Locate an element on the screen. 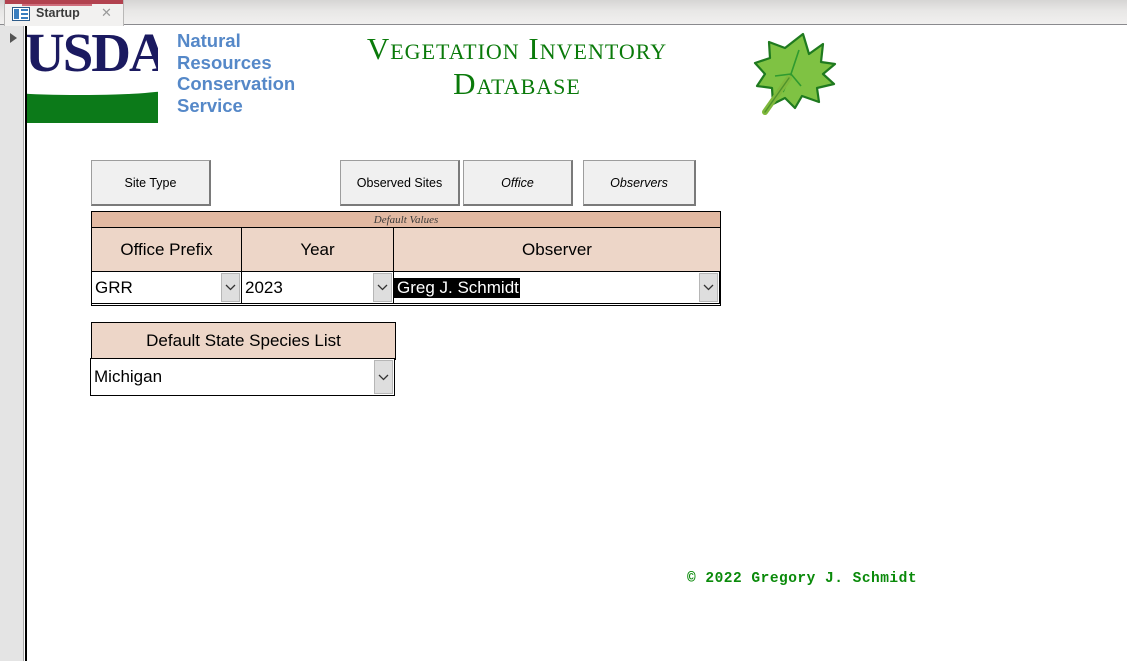 The width and height of the screenshot is (1127, 661). column-header-observer: Observer is located at coordinates (557, 249).